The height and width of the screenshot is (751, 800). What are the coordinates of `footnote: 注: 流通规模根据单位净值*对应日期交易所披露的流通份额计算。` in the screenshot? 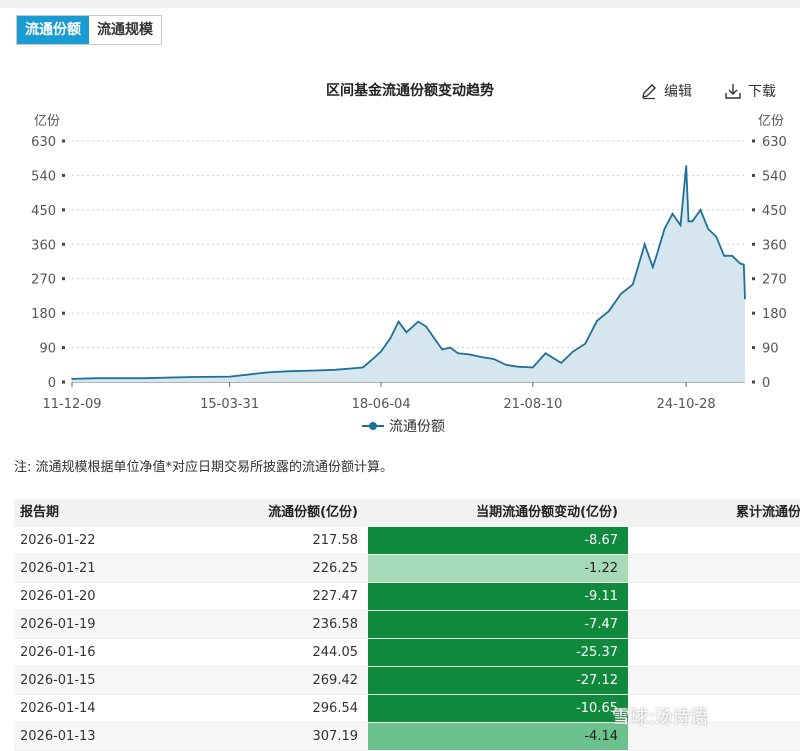 It's located at (204, 467).